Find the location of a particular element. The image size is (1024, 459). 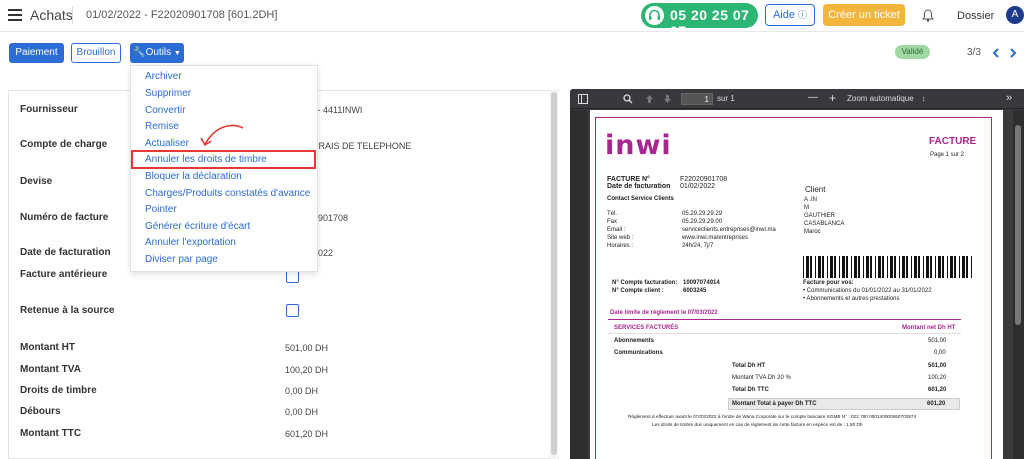

pdf-scrollbar-thumb is located at coordinates (1018, 225).